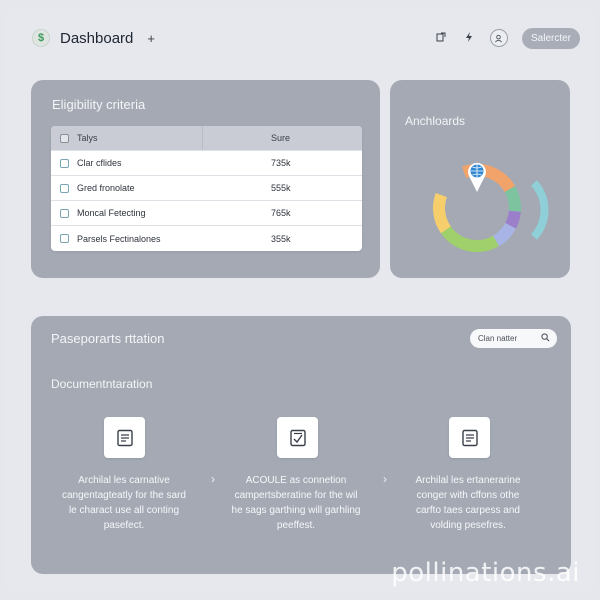 The width and height of the screenshot is (600, 600). What do you see at coordinates (550, 38) in the screenshot?
I see `user-menu-button: Salercter` at bounding box center [550, 38].